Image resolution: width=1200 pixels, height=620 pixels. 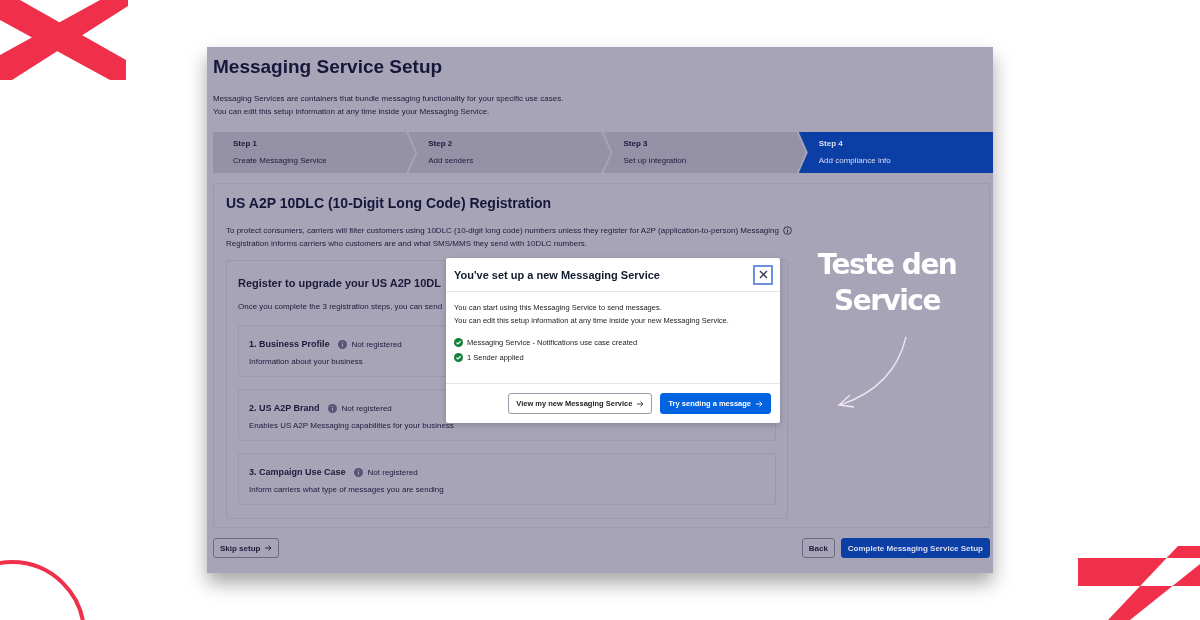 I want to click on card-title: 2. US A2P Brand, so click(x=284, y=408).